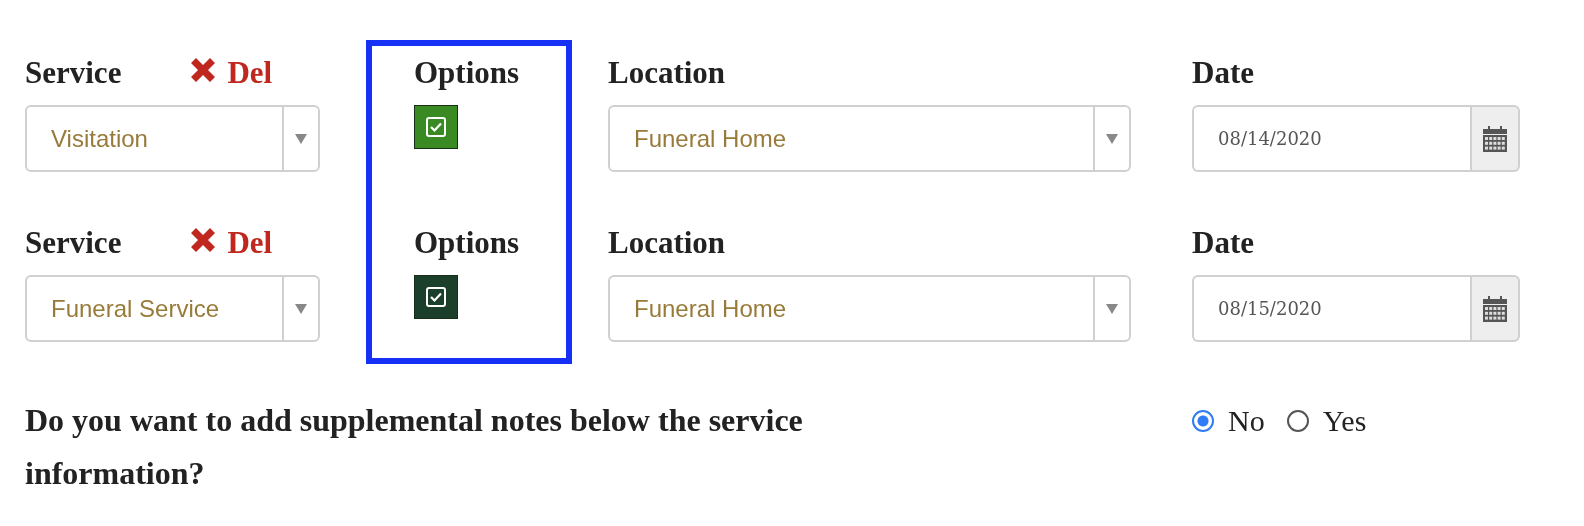 The height and width of the screenshot is (526, 1584). Describe the element at coordinates (1331, 308) in the screenshot. I see `date-field: 08/15/2020` at that location.